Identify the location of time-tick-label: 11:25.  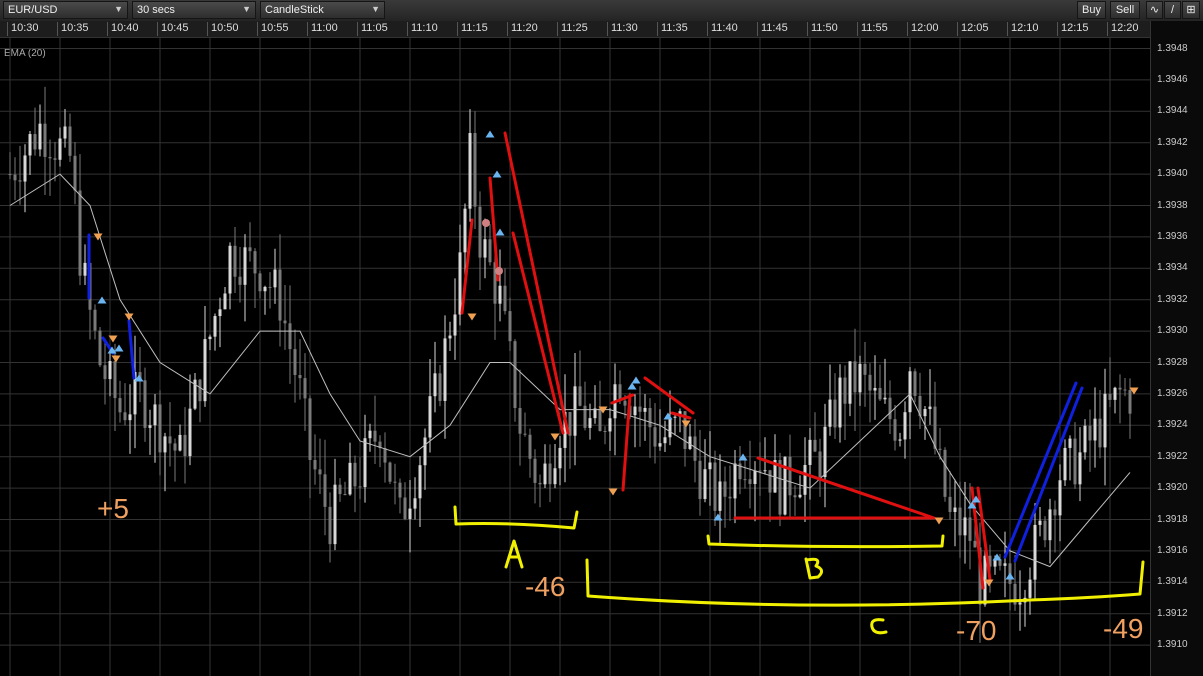
(572, 29).